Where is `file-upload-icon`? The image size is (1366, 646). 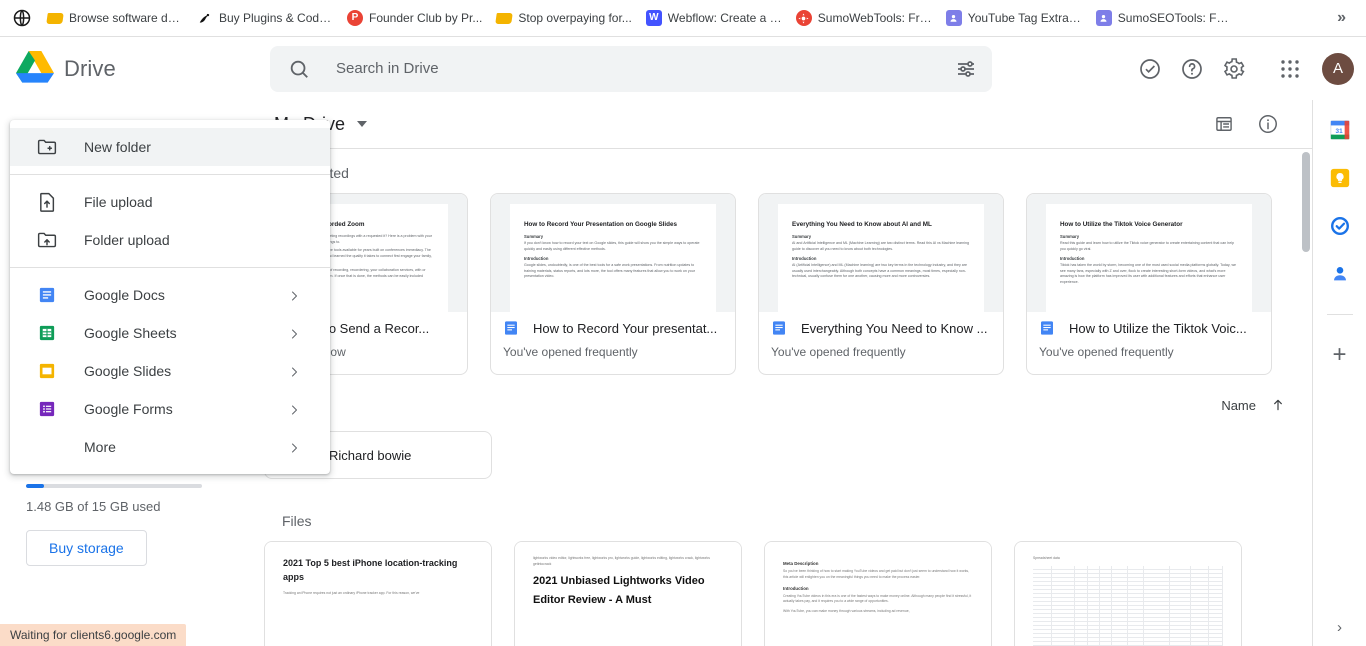 file-upload-icon is located at coordinates (47, 202).